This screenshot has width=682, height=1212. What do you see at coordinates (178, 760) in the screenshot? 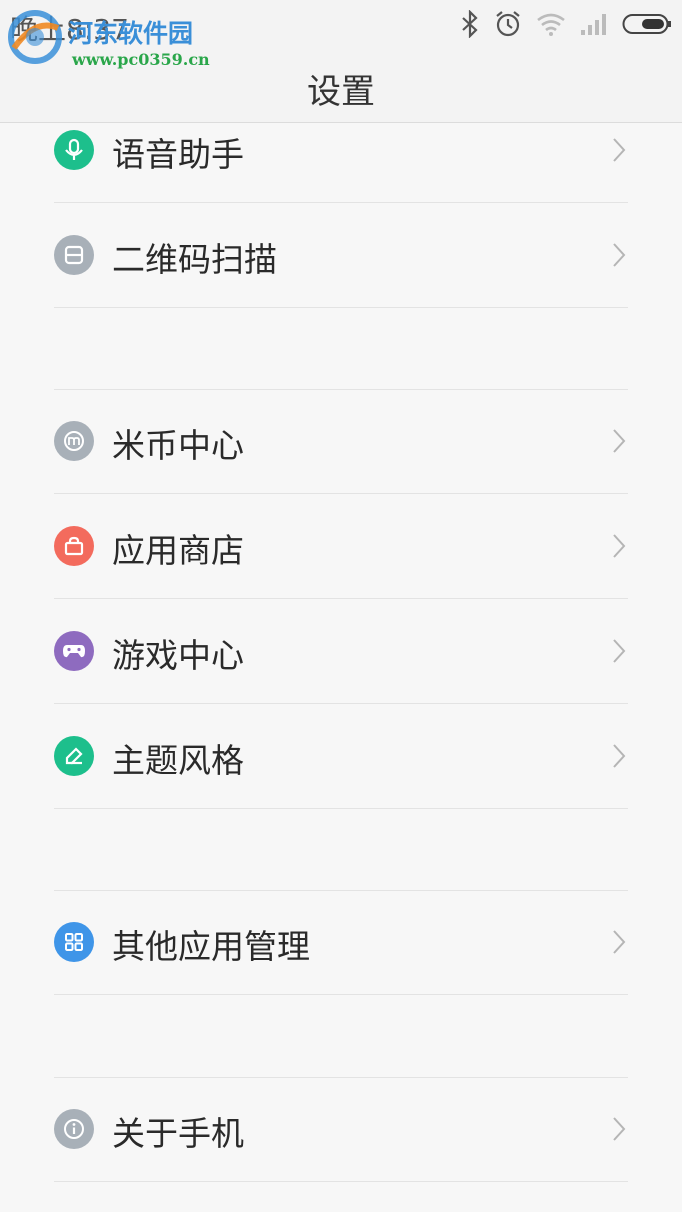
I see `settings-item-label: 主题风格` at bounding box center [178, 760].